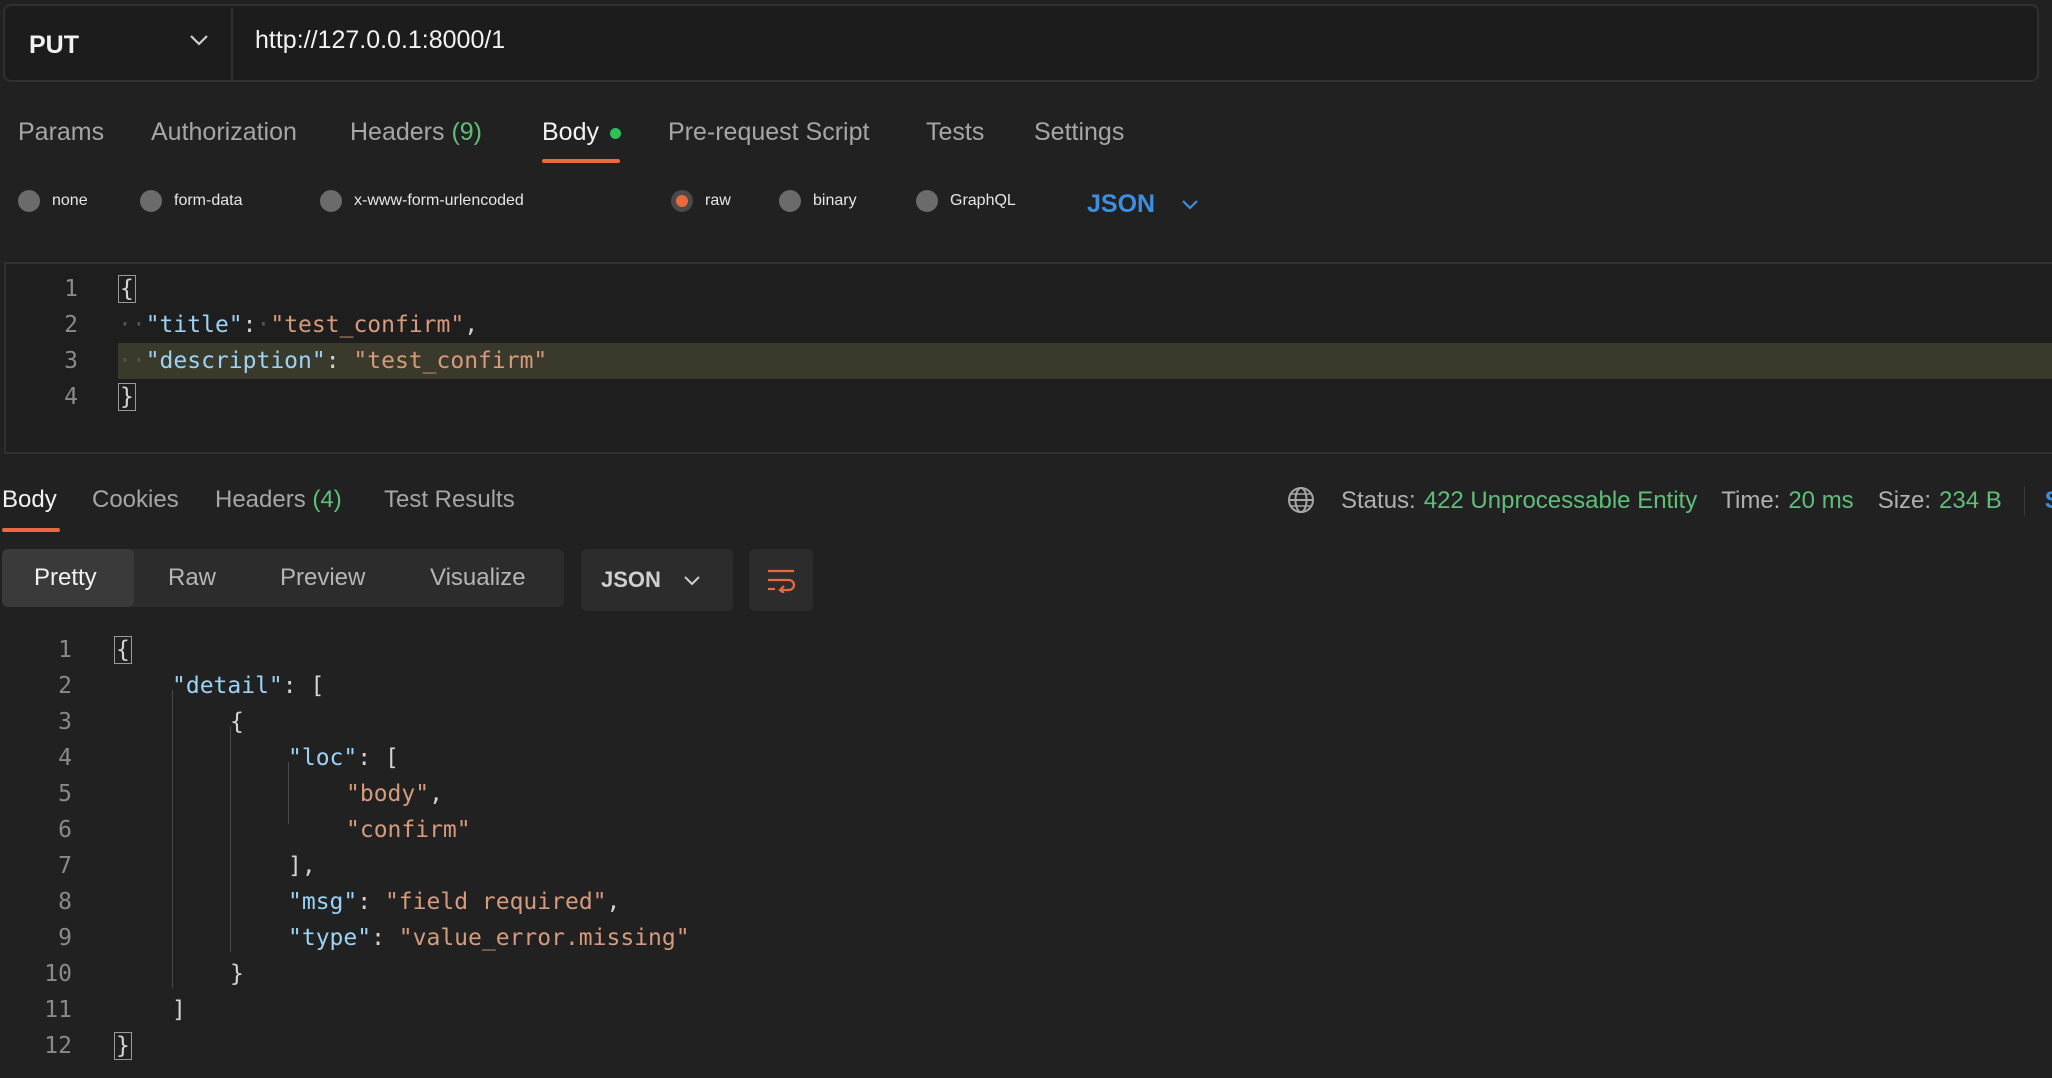 This screenshot has width=2052, height=1078. What do you see at coordinates (327, 499) in the screenshot?
I see `response-tab-headers-count: (4)` at bounding box center [327, 499].